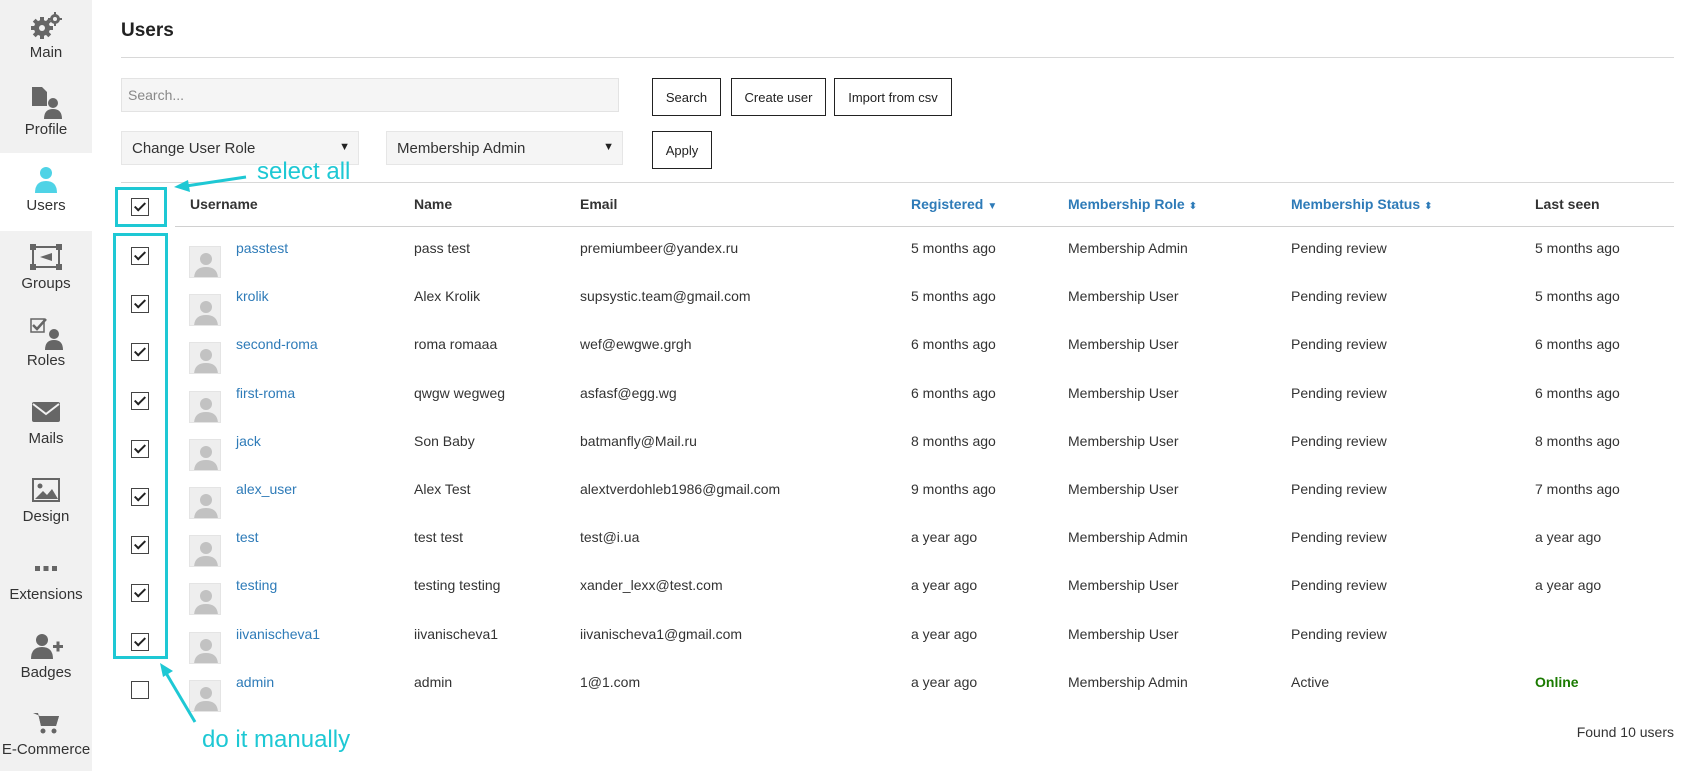  I want to click on annotation-arrows, so click(203, 449).